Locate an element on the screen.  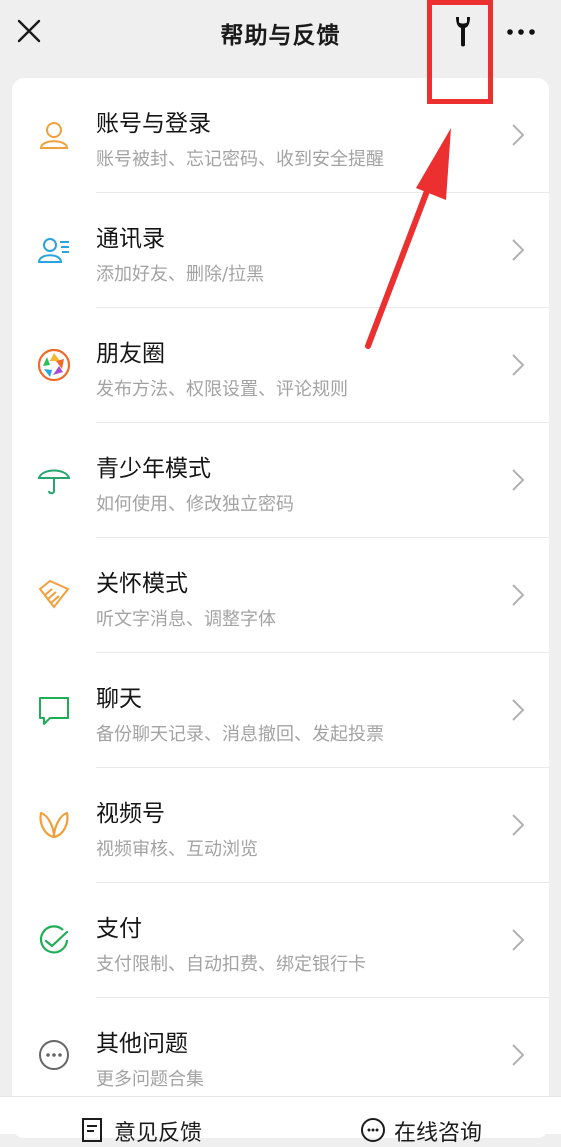
item-subtitle: 听文字消息、调整字体 is located at coordinates (186, 619).